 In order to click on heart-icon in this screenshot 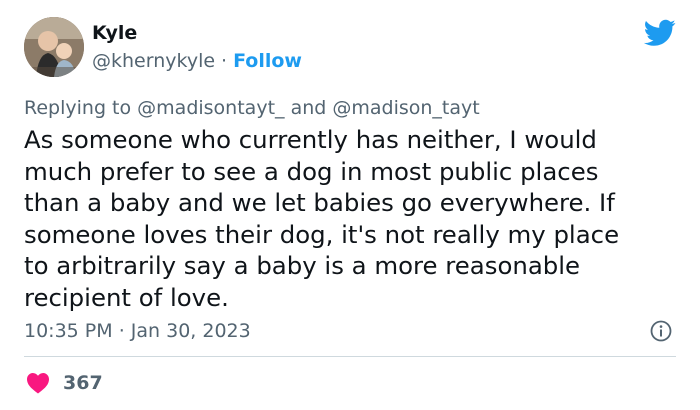, I will do `click(38, 383)`.